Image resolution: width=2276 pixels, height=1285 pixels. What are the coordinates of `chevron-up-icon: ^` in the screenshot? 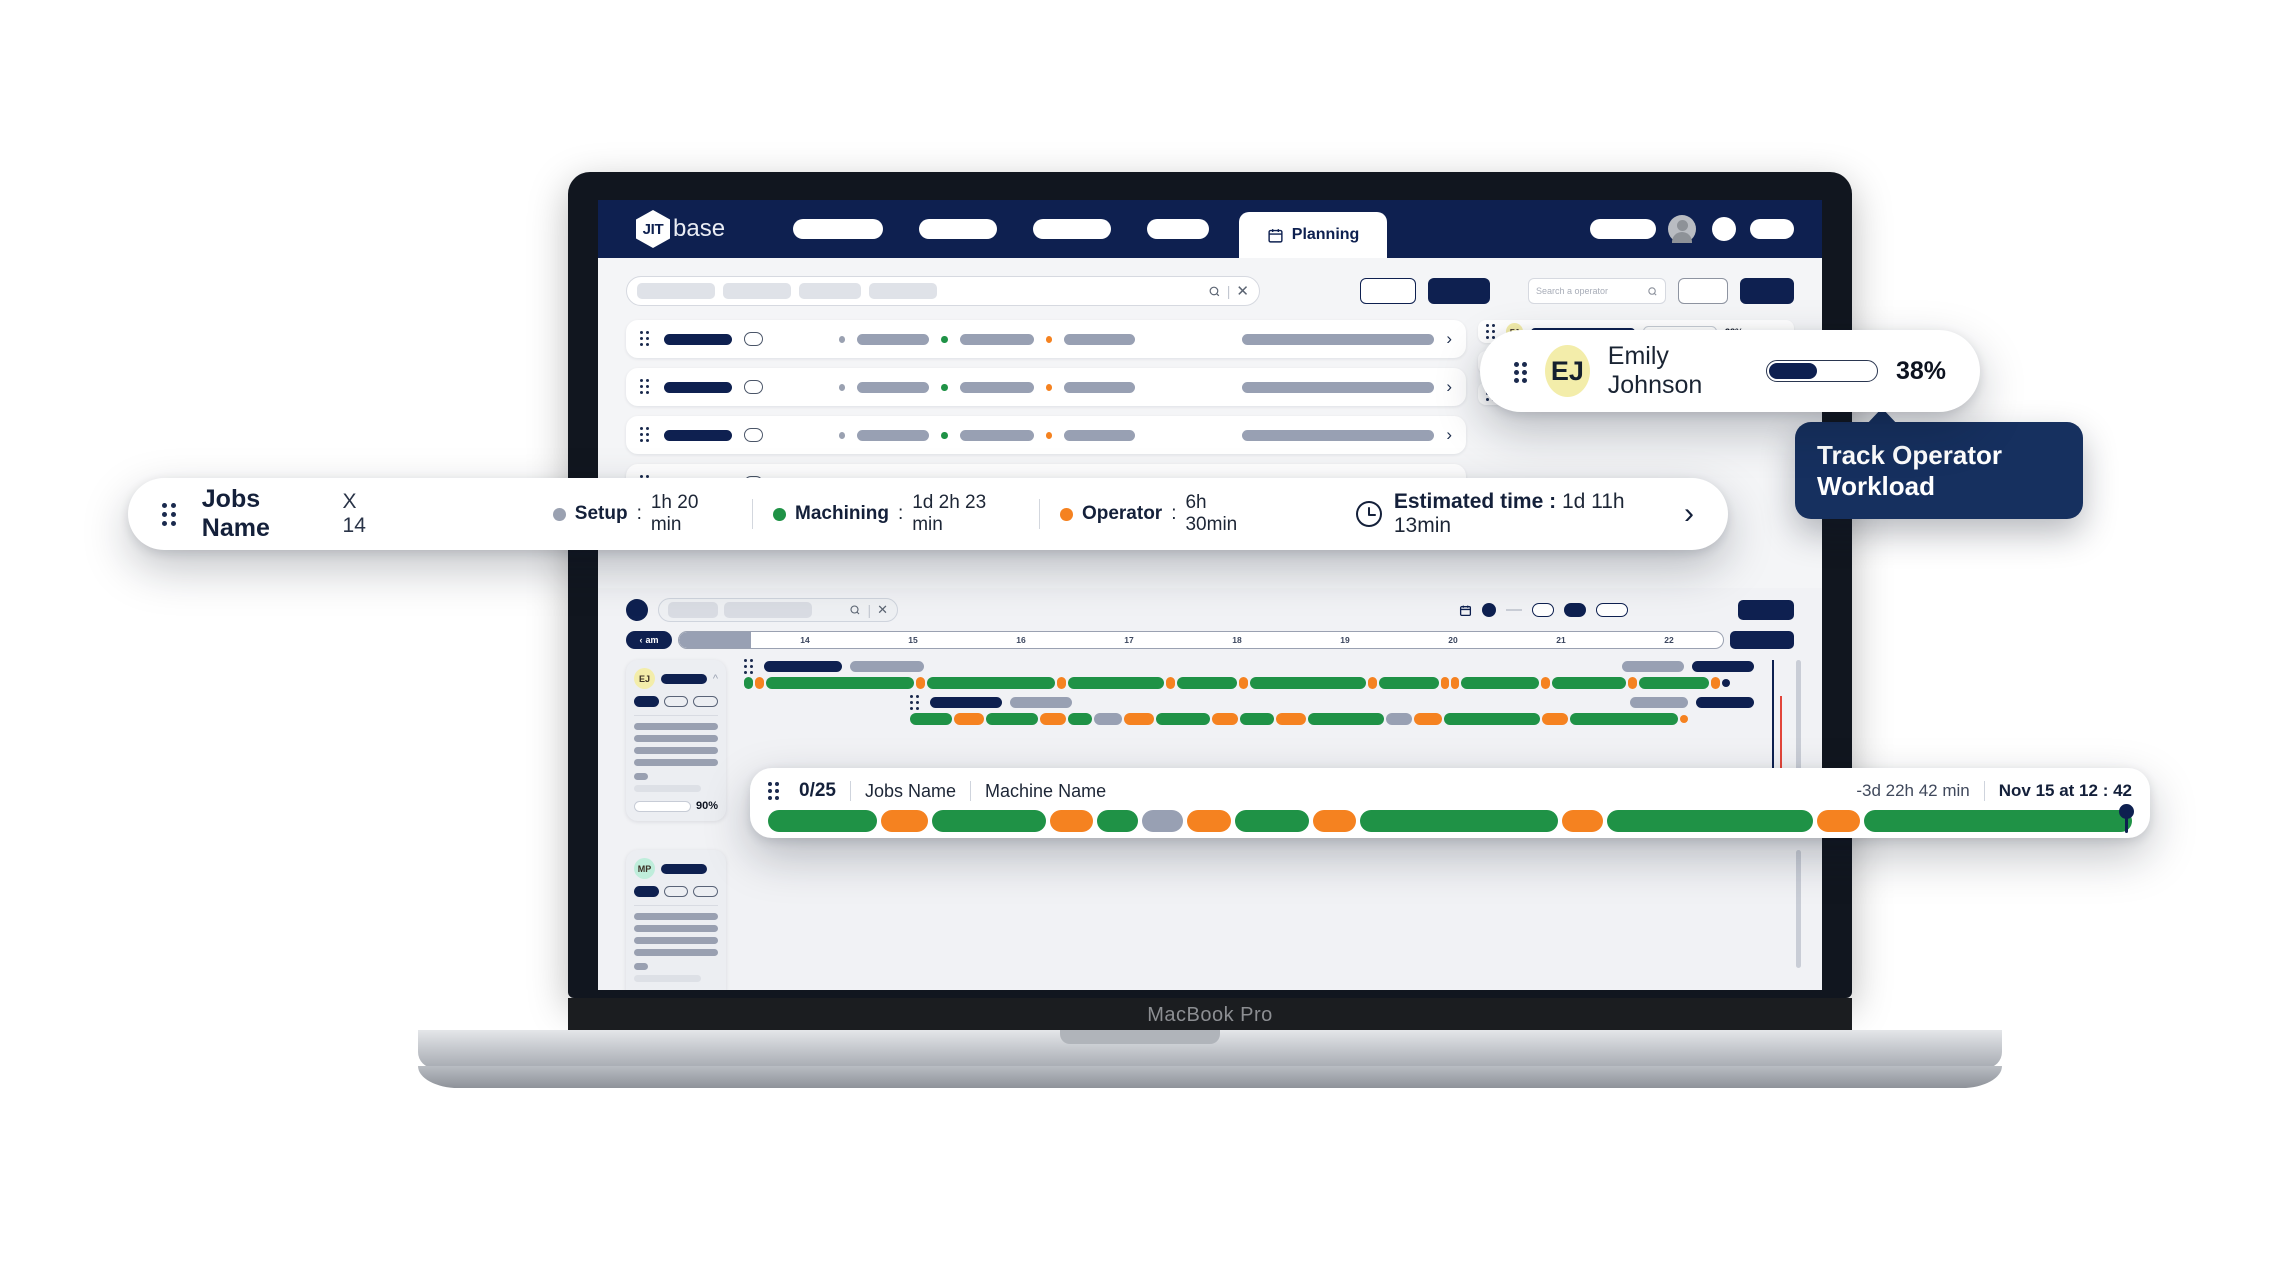 It's located at (715, 679).